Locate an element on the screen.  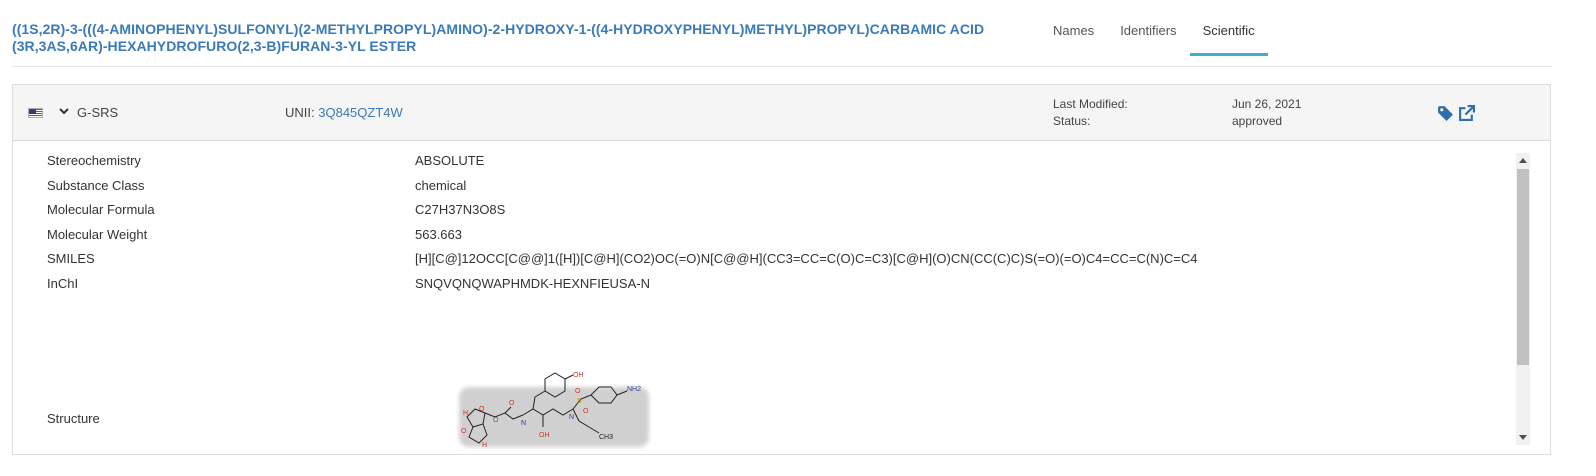
status-label: Status: is located at coordinates (1072, 121).